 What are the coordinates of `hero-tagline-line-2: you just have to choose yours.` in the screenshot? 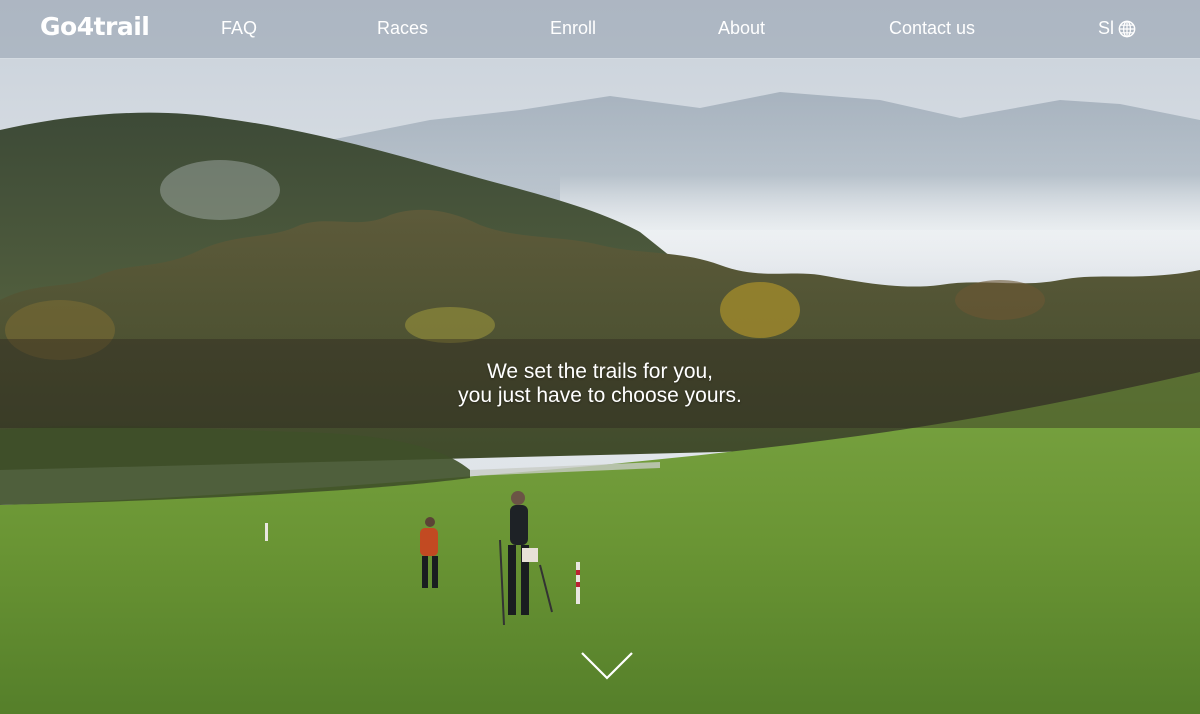 It's located at (600, 395).